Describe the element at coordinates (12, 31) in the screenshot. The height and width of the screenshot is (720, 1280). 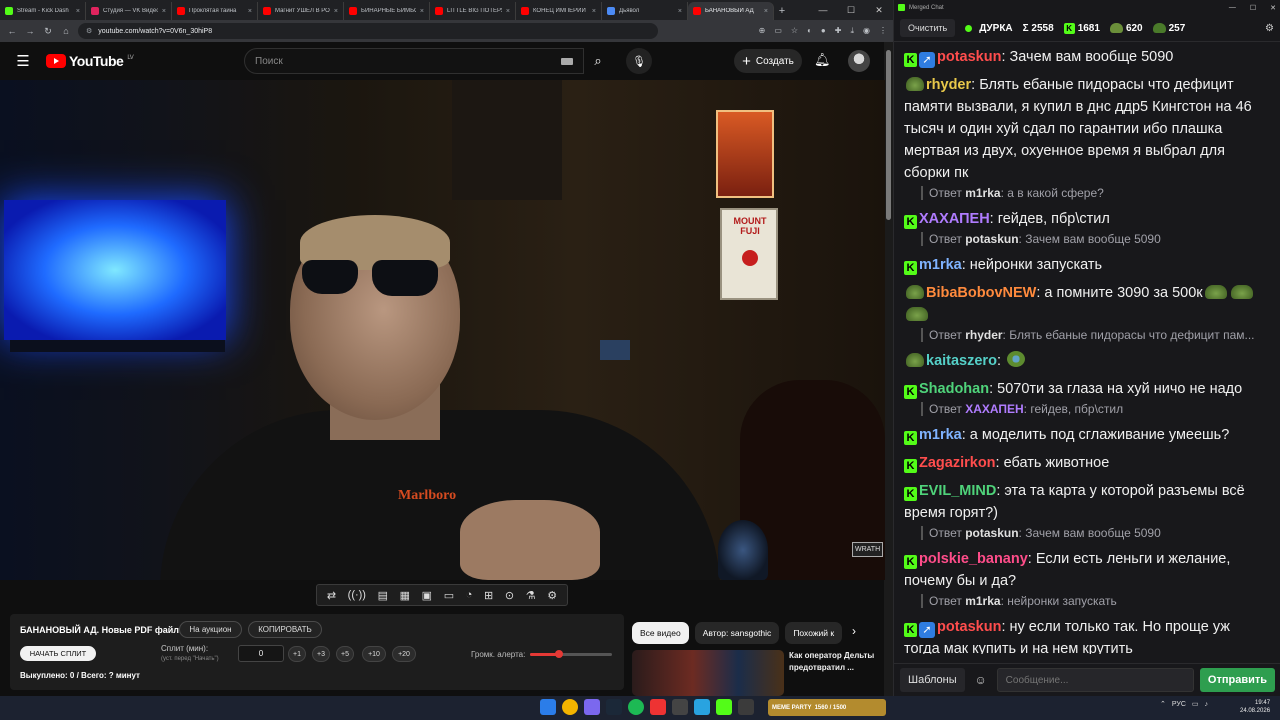
I see `back-icon: ←` at that location.